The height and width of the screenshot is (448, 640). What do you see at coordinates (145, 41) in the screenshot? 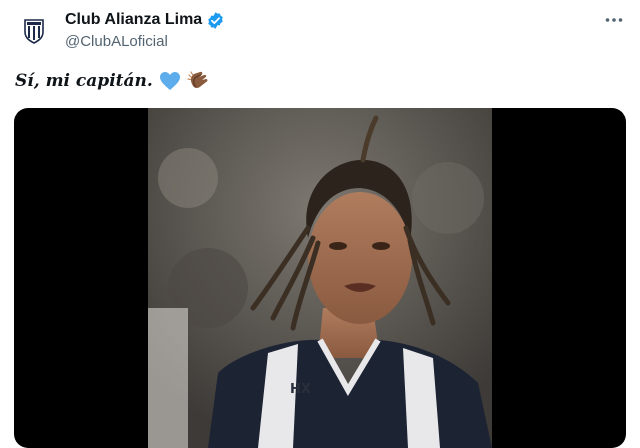
I see `account-handle: @ClubALoficial` at bounding box center [145, 41].